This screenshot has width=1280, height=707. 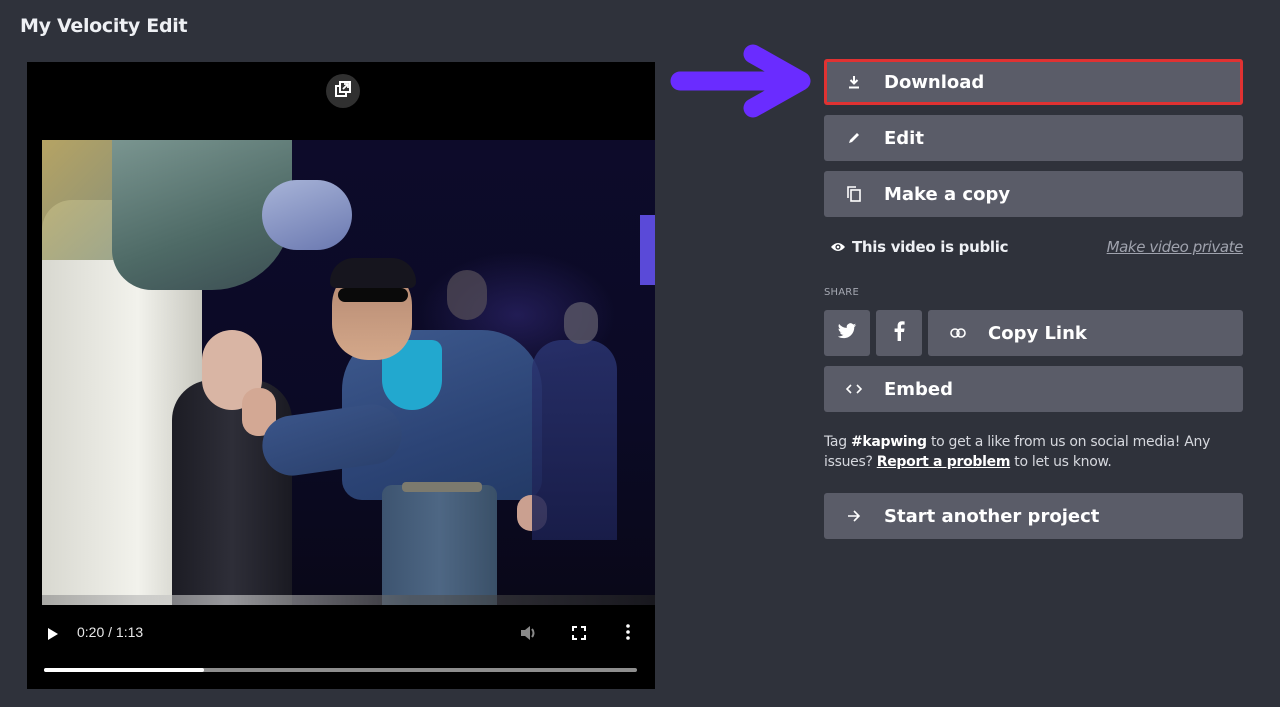 What do you see at coordinates (841, 292) in the screenshot?
I see `share-heading: SHARE` at bounding box center [841, 292].